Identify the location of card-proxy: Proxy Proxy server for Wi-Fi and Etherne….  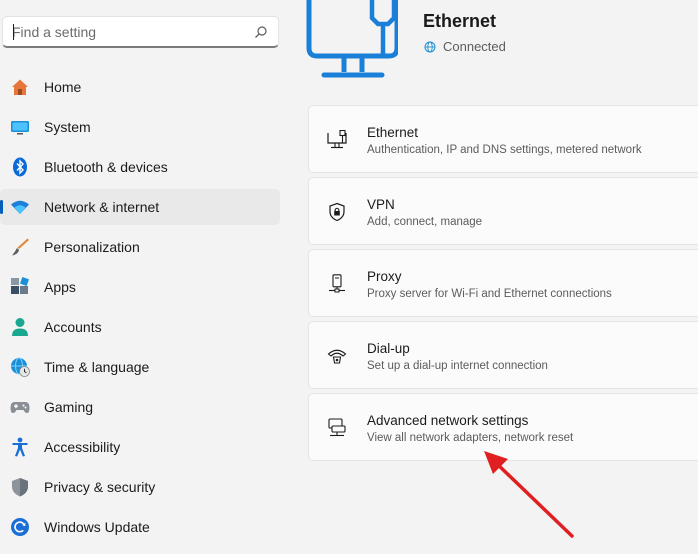
(503, 283).